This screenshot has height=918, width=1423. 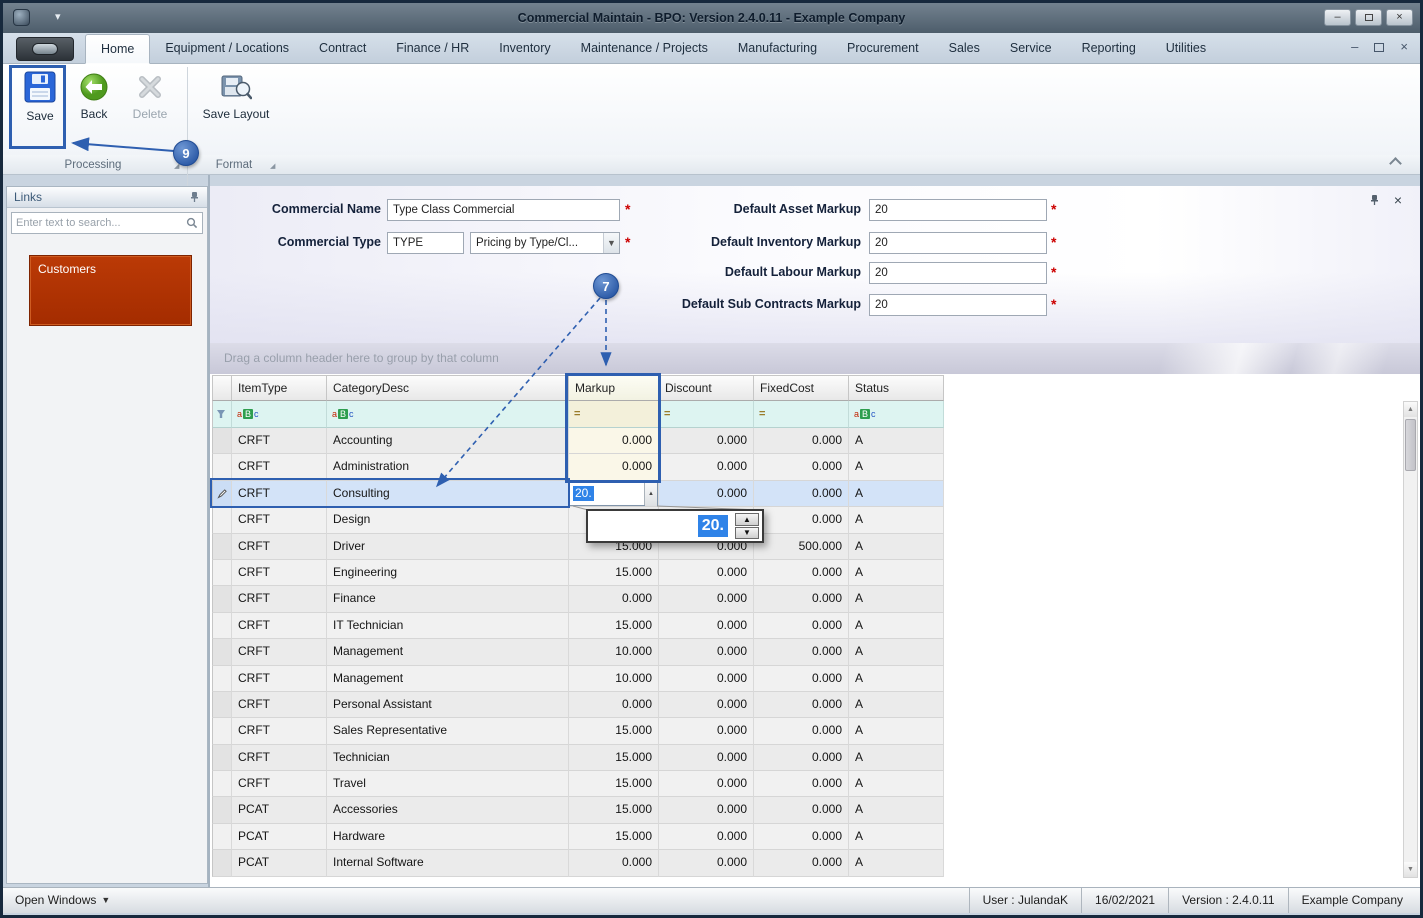 I want to click on table-row: CRFT Travel 15.000 0.000 0.000 A, so click(x=578, y=784).